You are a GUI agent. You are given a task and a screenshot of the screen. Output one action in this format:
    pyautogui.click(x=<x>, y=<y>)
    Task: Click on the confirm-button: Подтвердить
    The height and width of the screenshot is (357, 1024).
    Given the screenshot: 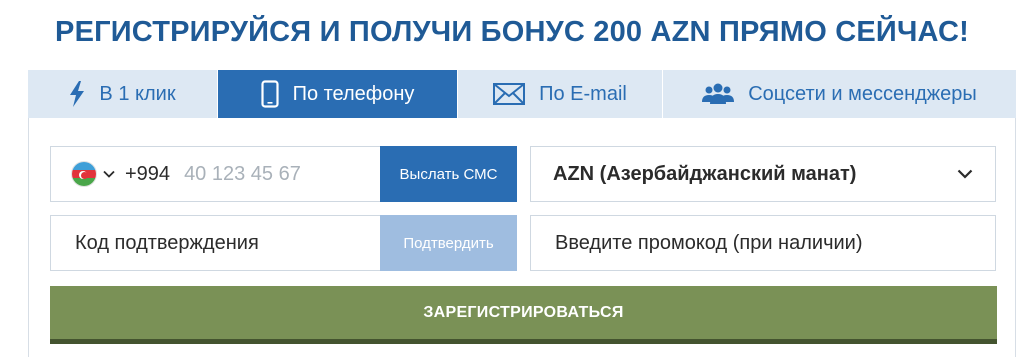 What is the action you would take?
    pyautogui.click(x=448, y=243)
    